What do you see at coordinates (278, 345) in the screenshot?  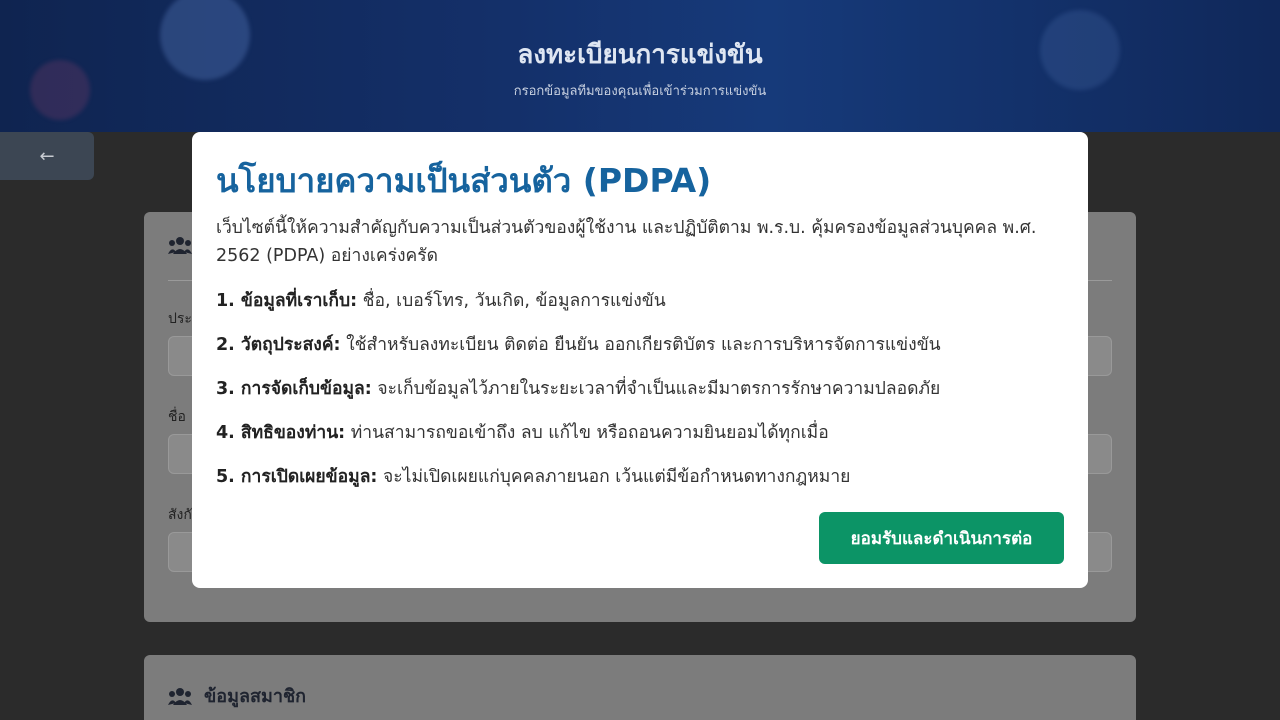 I see `policy-item-heading: 2. วัตถุประสงค์:` at bounding box center [278, 345].